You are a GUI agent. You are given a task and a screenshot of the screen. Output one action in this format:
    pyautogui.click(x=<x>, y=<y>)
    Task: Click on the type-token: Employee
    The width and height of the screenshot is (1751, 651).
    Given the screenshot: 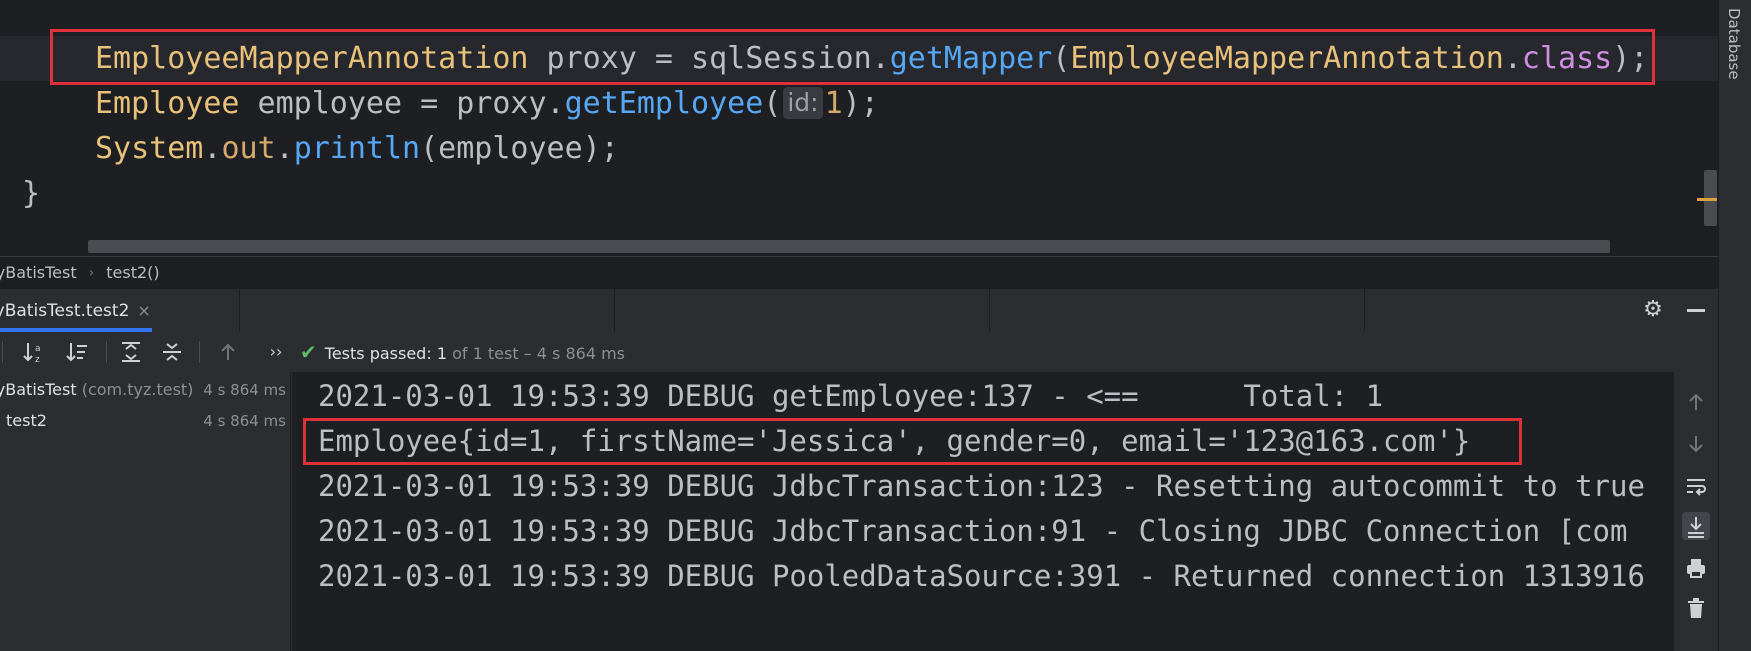 What is the action you would take?
    pyautogui.click(x=167, y=103)
    